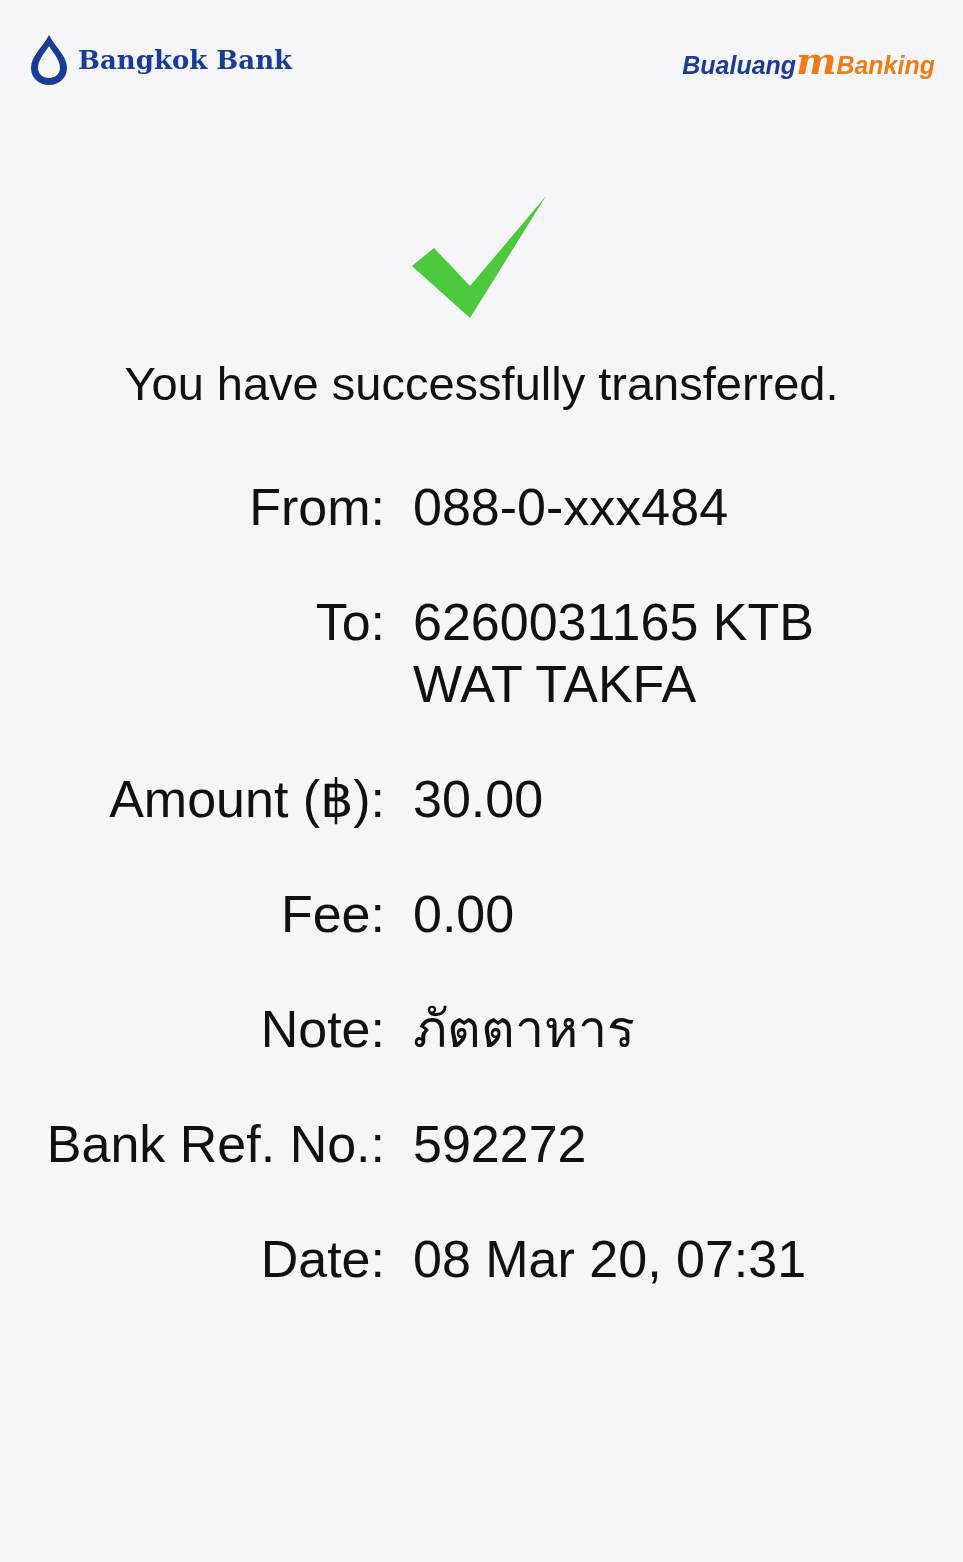  What do you see at coordinates (614, 653) in the screenshot?
I see `detail-value: 6260031165 KTB WAT TAKFA` at bounding box center [614, 653].